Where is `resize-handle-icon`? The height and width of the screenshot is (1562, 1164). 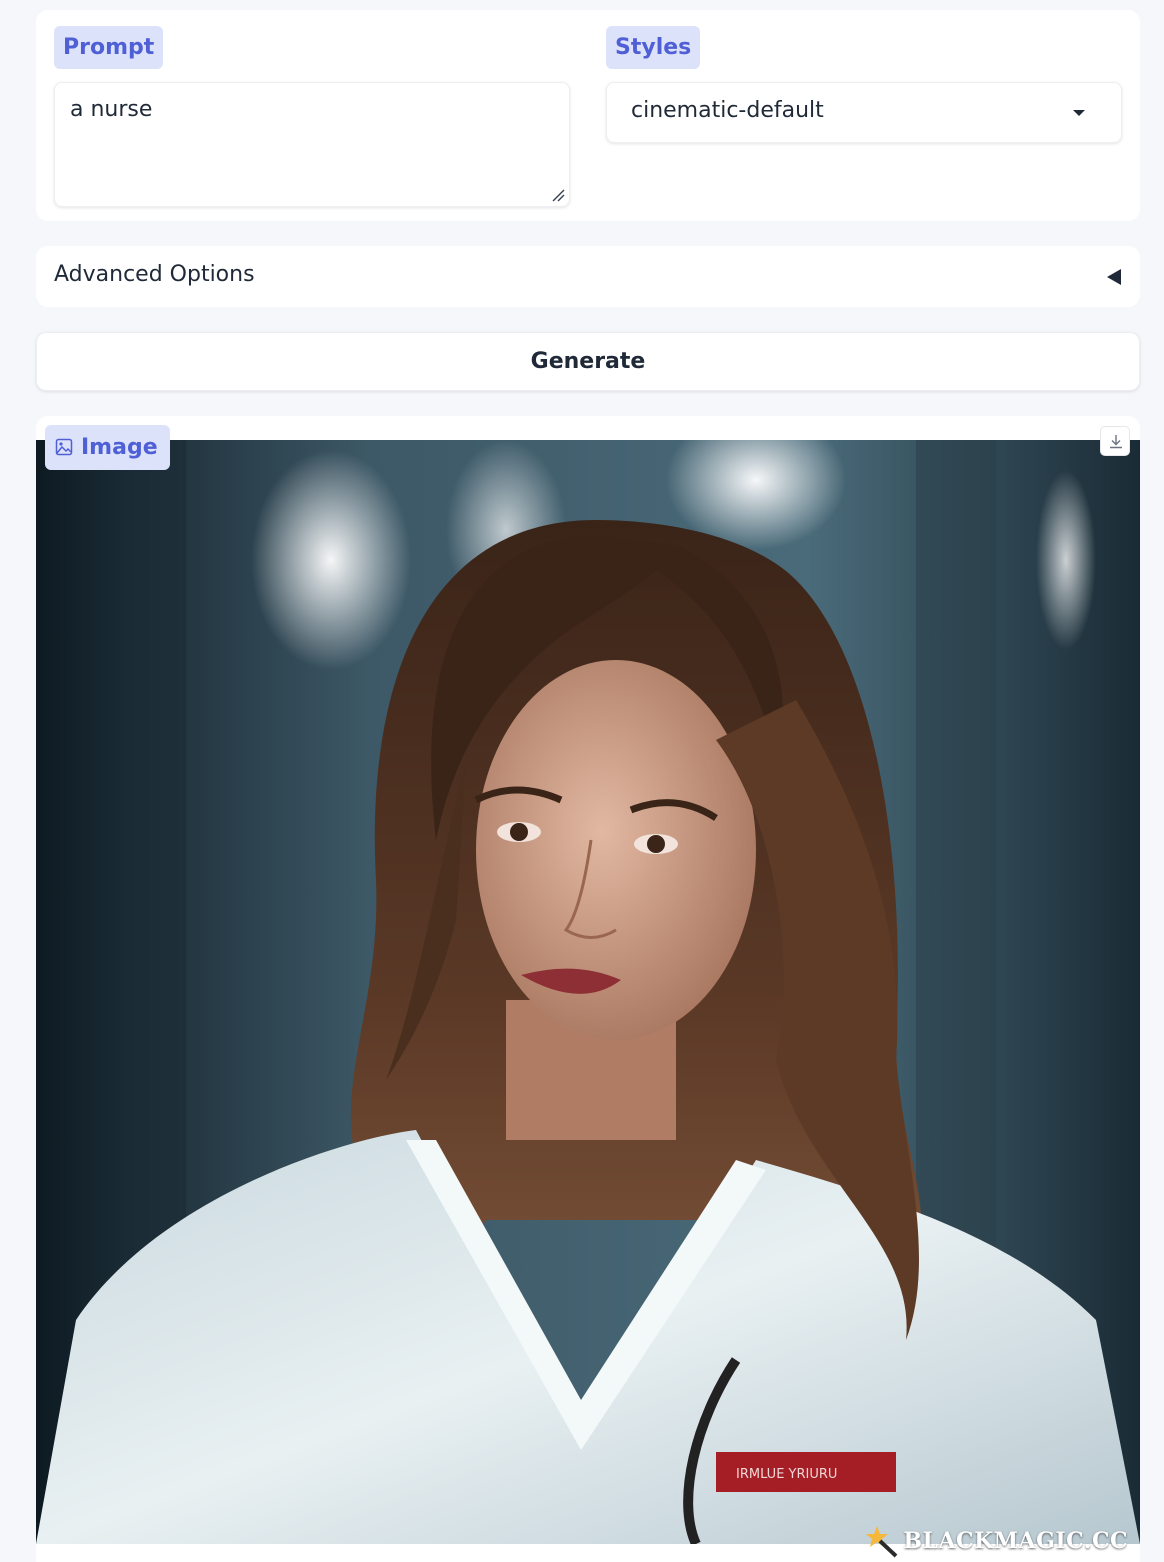
resize-handle-icon is located at coordinates (558, 195).